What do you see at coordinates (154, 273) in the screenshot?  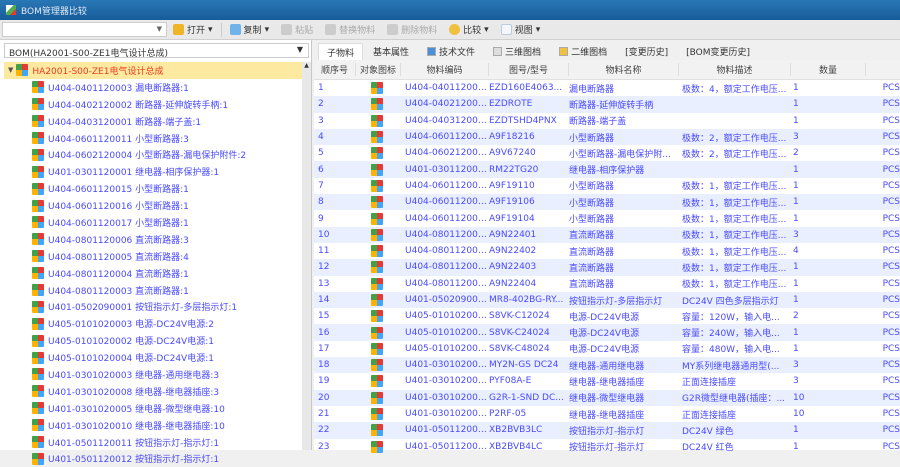 I see `tree-item: U404-0801120004 直流断路器:1` at bounding box center [154, 273].